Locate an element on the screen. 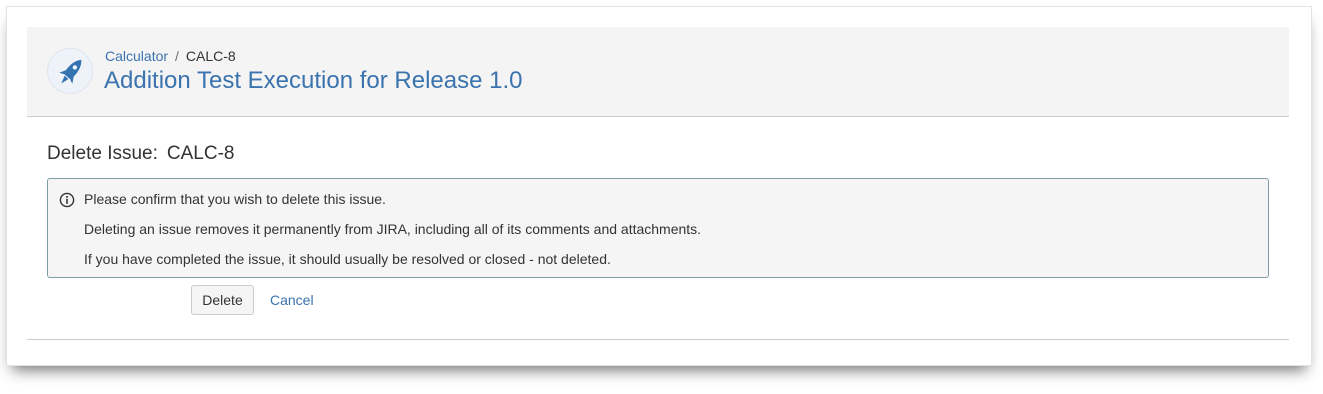 This screenshot has height=394, width=1323. breadcrumb-issue-key: CALC-8 is located at coordinates (211, 56).